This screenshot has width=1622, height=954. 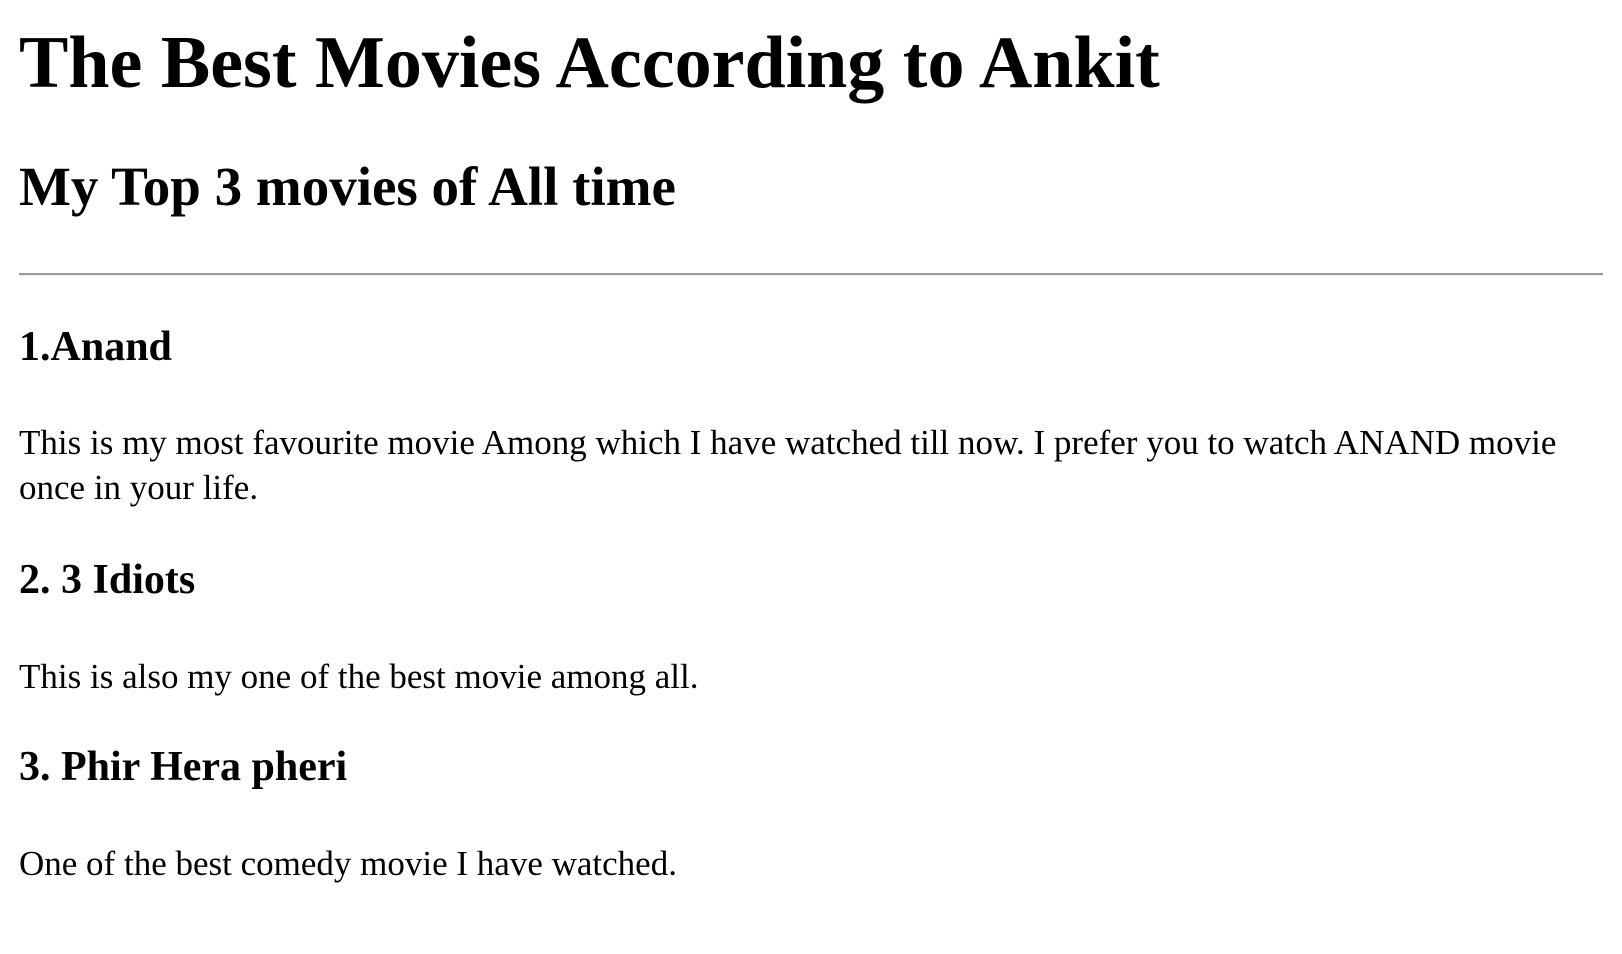 I want to click on movie-heading-3-idiots: 2. 3 Idiots, so click(x=107, y=580).